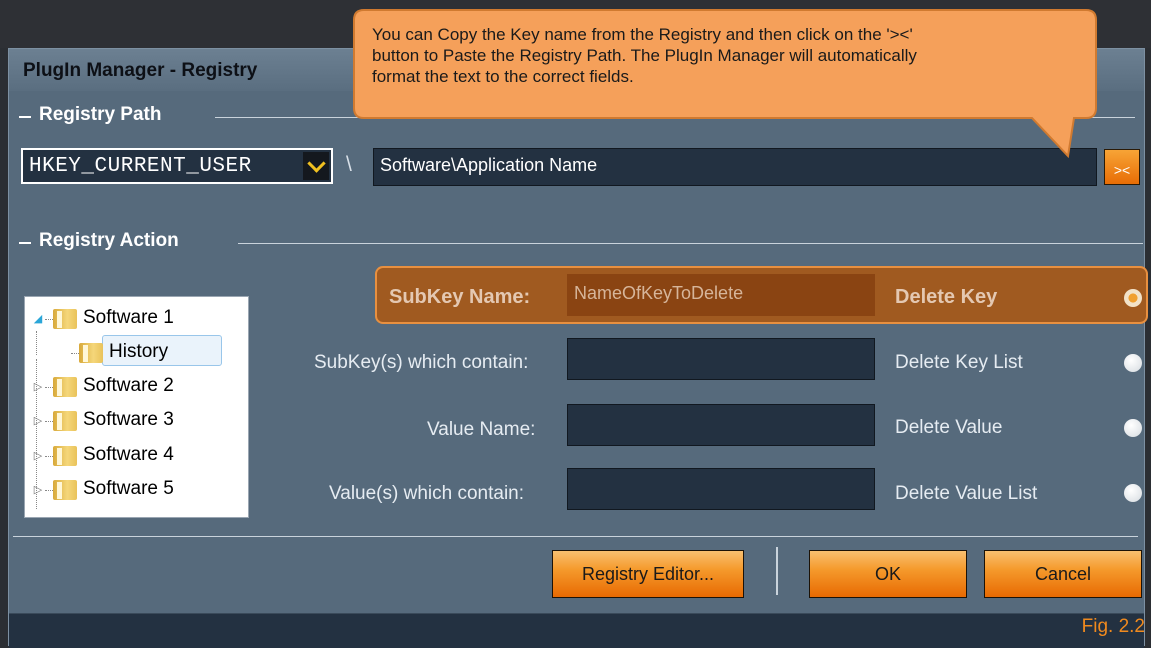 The height and width of the screenshot is (648, 1151). What do you see at coordinates (140, 70) in the screenshot?
I see `window-title: PlugIn Manager - Registry` at bounding box center [140, 70].